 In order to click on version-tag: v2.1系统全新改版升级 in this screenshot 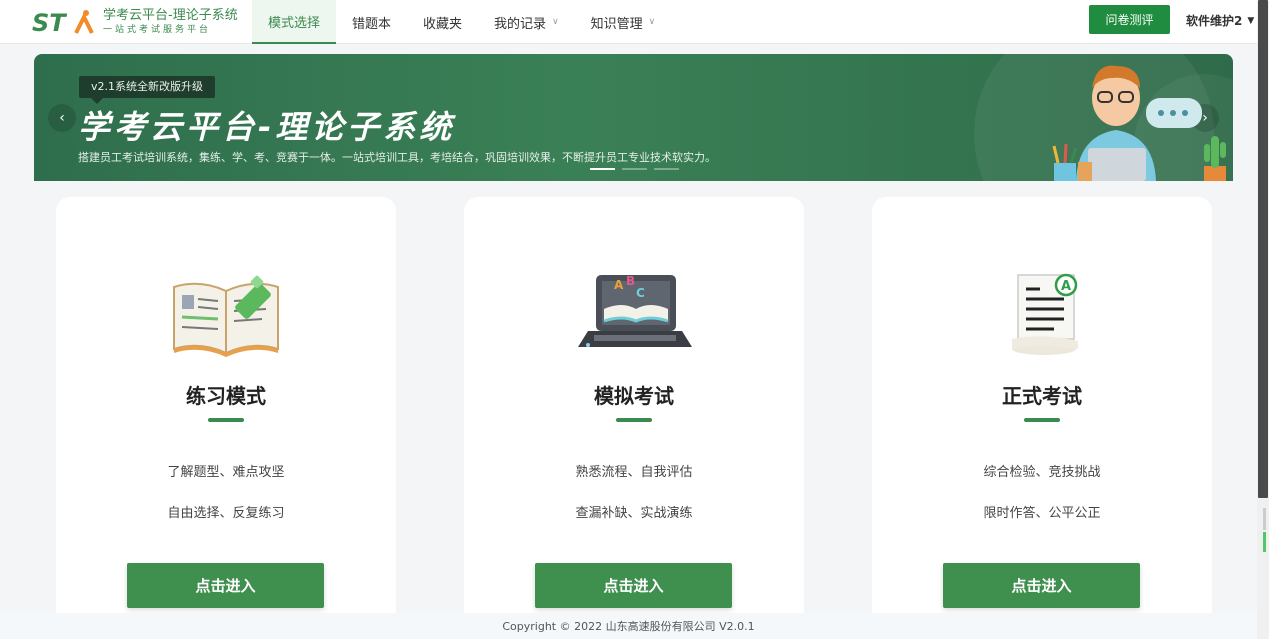, I will do `click(147, 90)`.